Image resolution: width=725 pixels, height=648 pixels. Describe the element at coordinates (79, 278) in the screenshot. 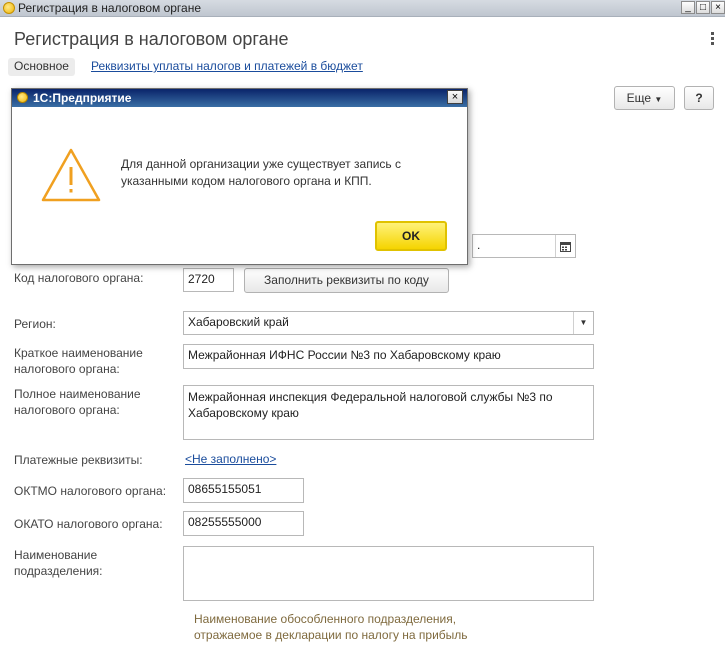

I see `tax-code-label: Код налогового органа:` at that location.